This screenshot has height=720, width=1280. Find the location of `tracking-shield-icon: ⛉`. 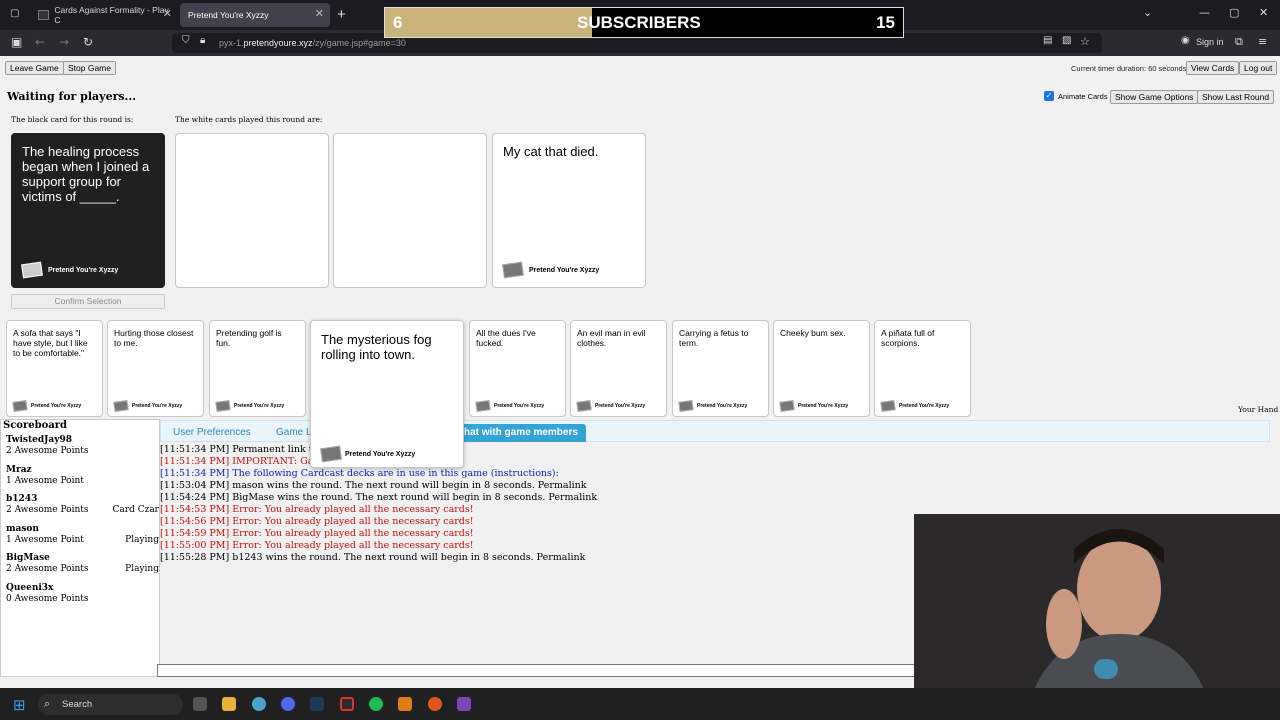

tracking-shield-icon: ⛉ is located at coordinates (186, 40).